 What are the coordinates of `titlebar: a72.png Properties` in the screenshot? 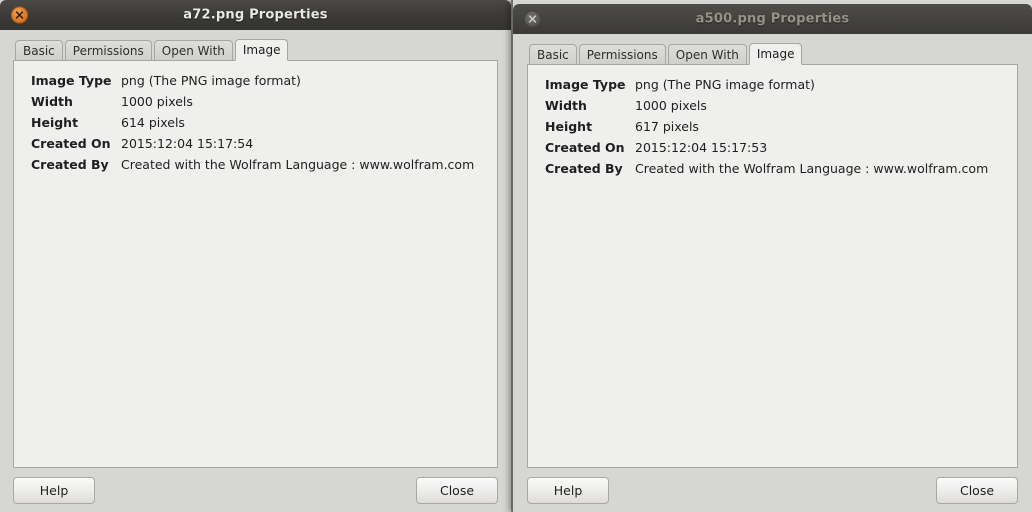 It's located at (255, 15).